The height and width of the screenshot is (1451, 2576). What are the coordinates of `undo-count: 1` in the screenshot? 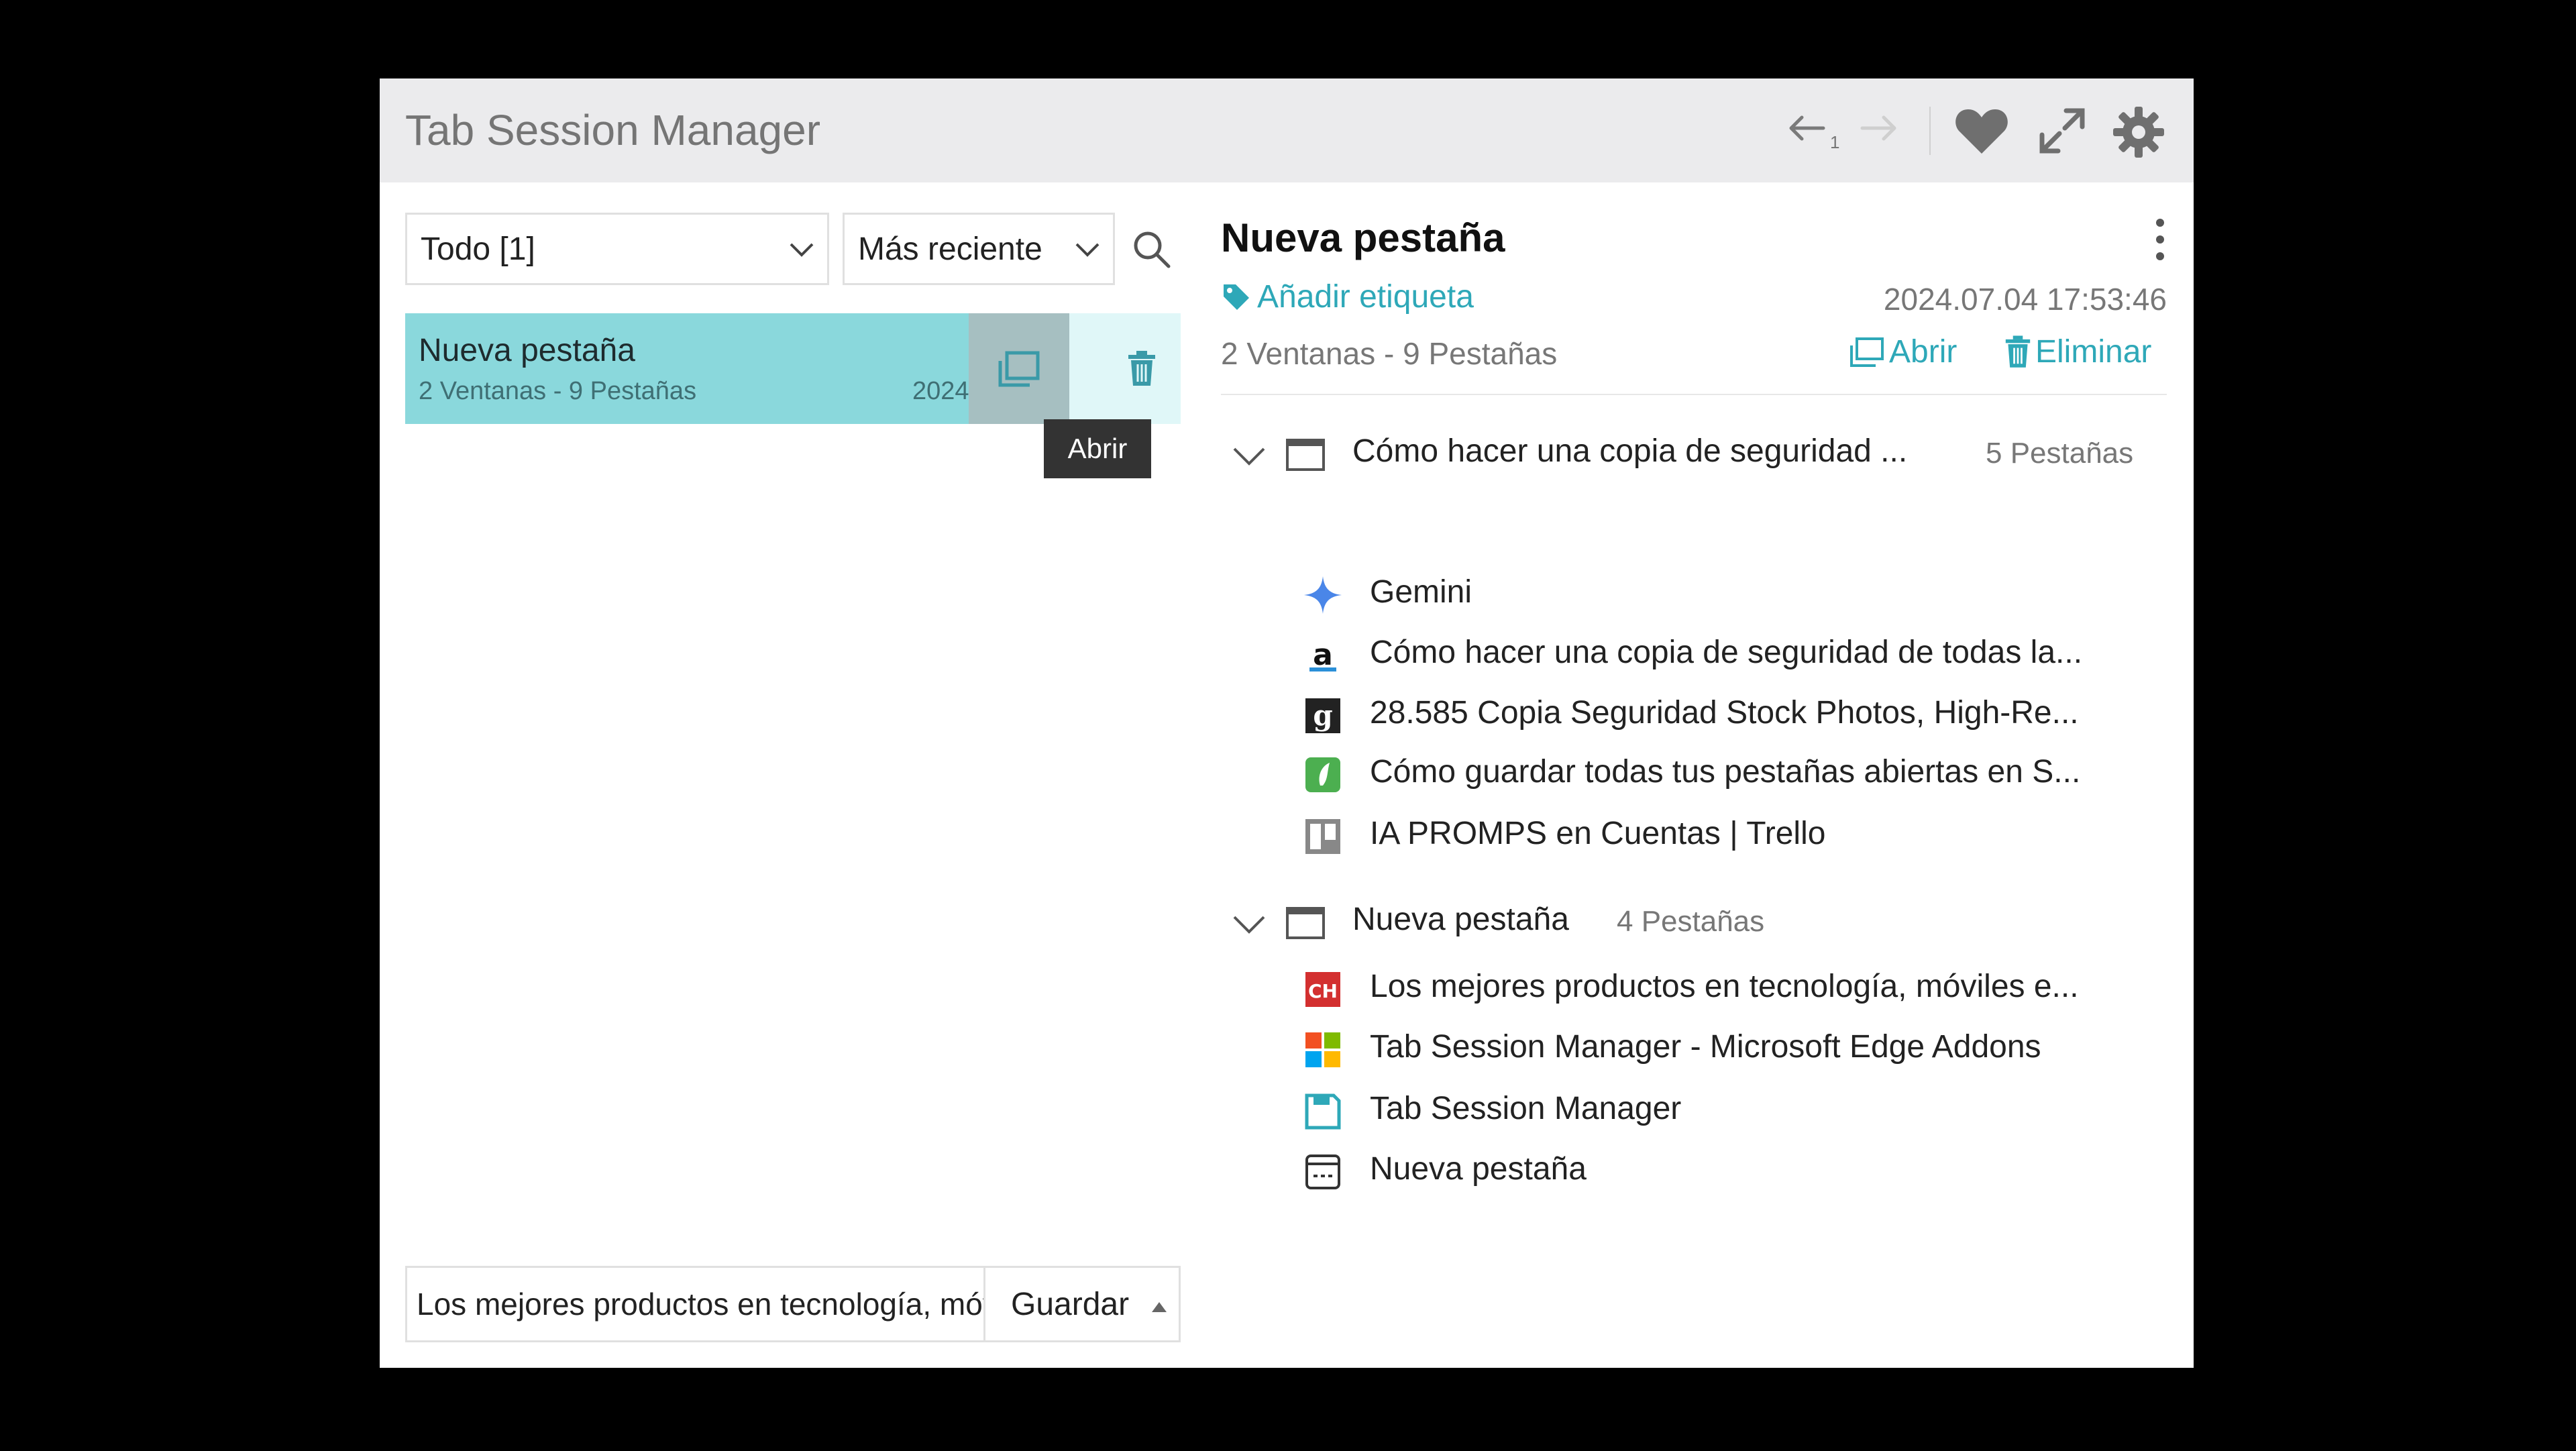 It's located at (1835, 142).